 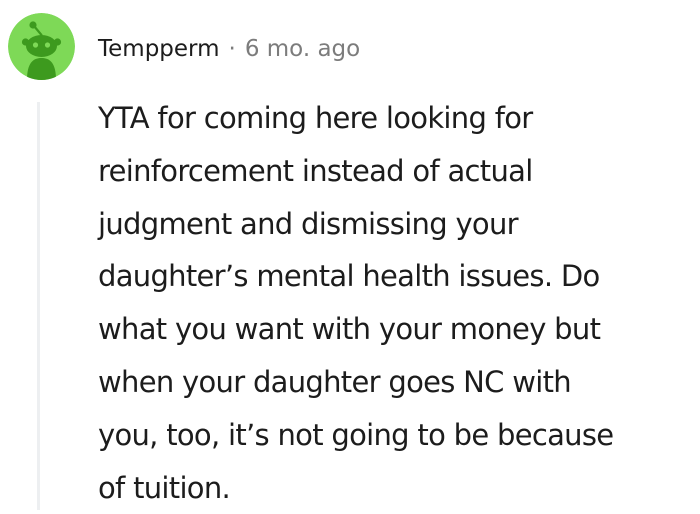 I want to click on user-avatar-icon, so click(x=41, y=46).